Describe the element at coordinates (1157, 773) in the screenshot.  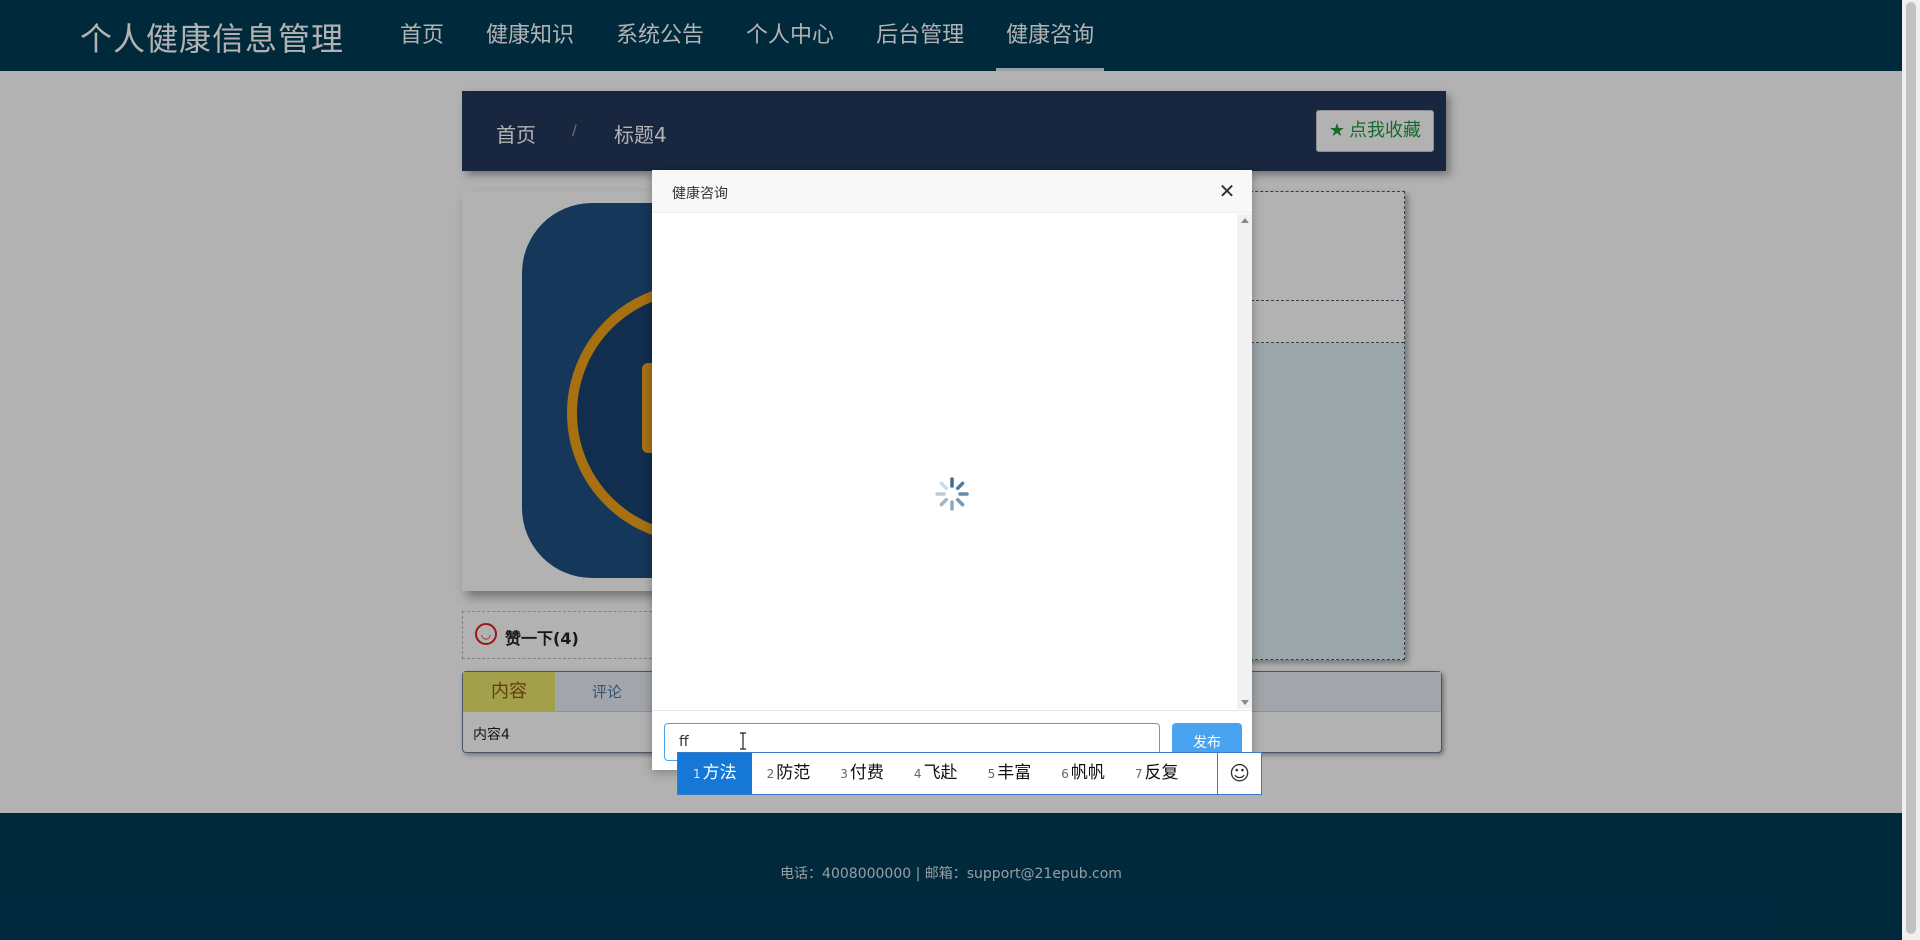
I see `ime-candidate: 7 反复` at that location.